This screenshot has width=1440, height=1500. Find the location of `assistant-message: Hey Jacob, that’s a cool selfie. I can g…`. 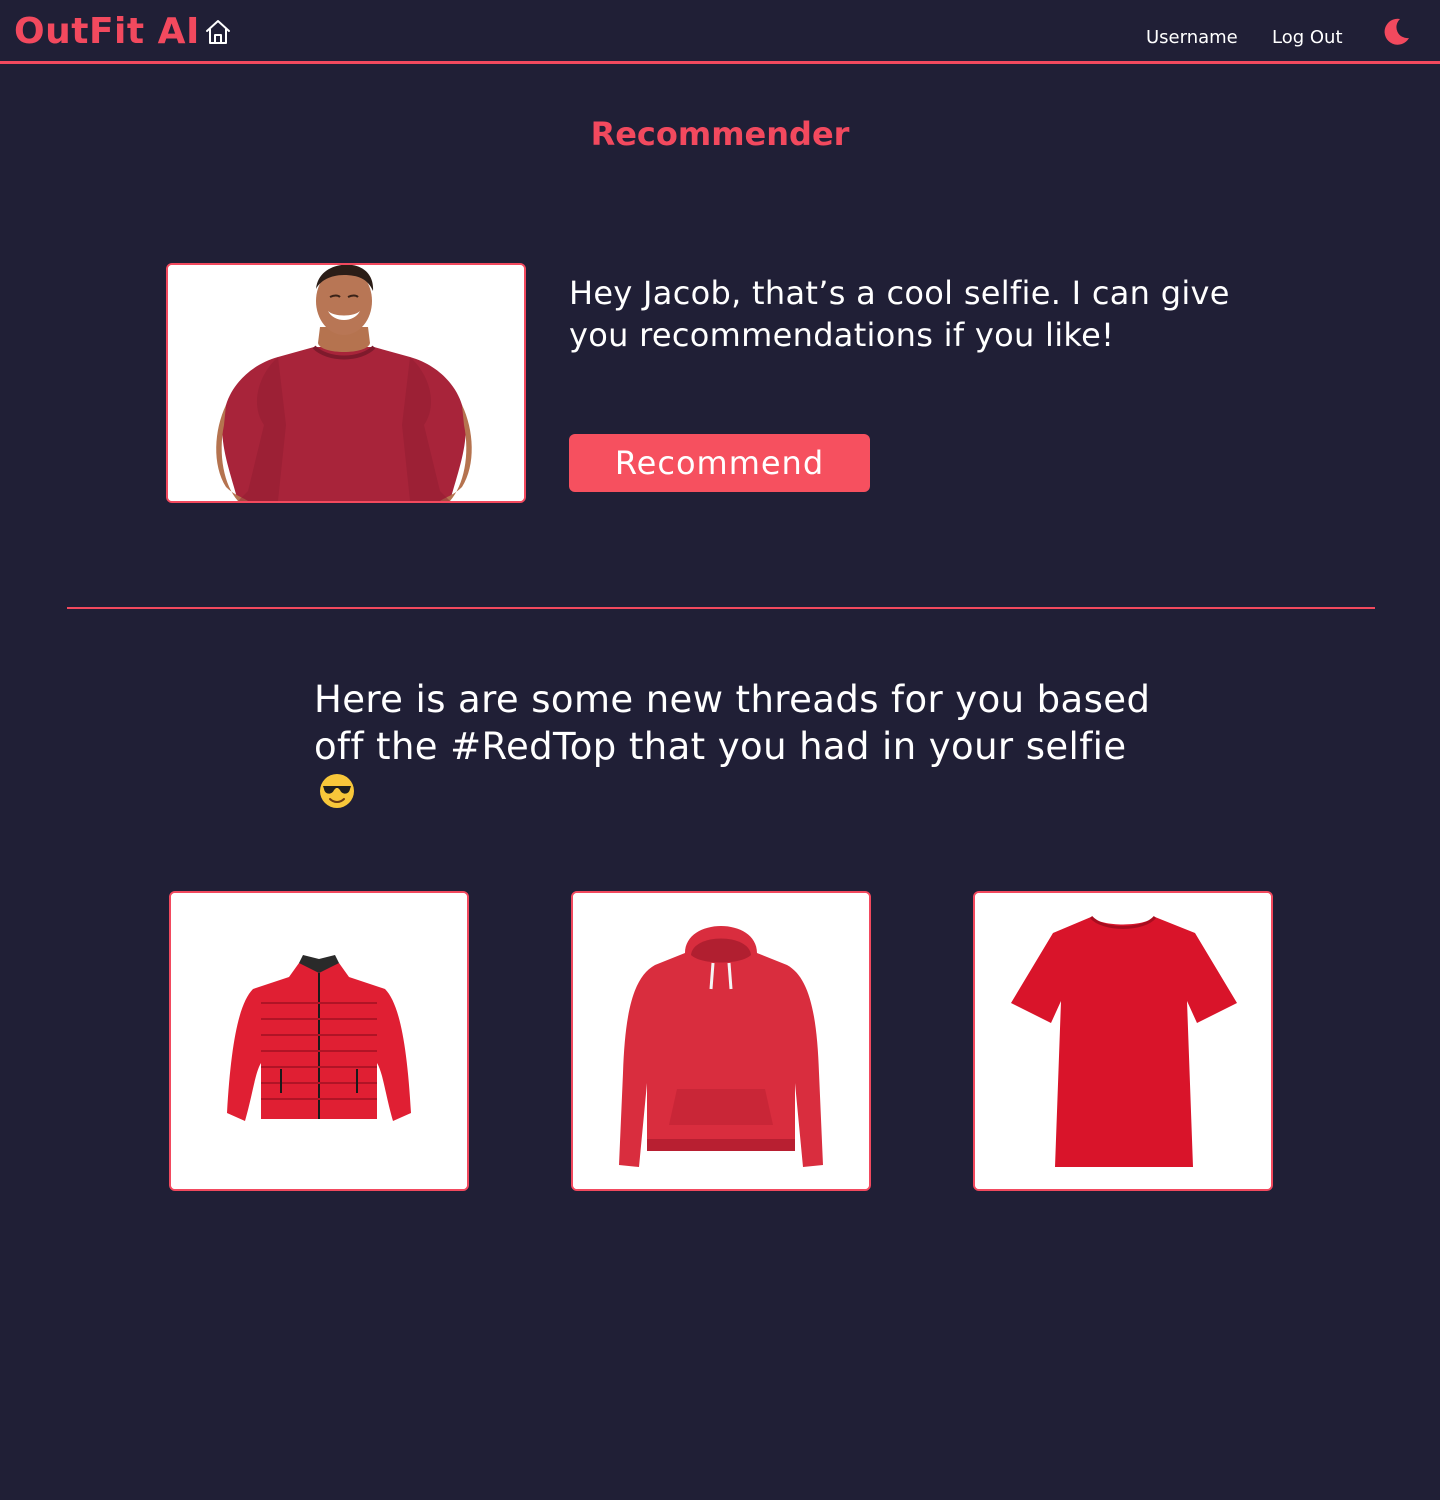

assistant-message: Hey Jacob, that’s a cool selfie. I can g… is located at coordinates (899, 314).